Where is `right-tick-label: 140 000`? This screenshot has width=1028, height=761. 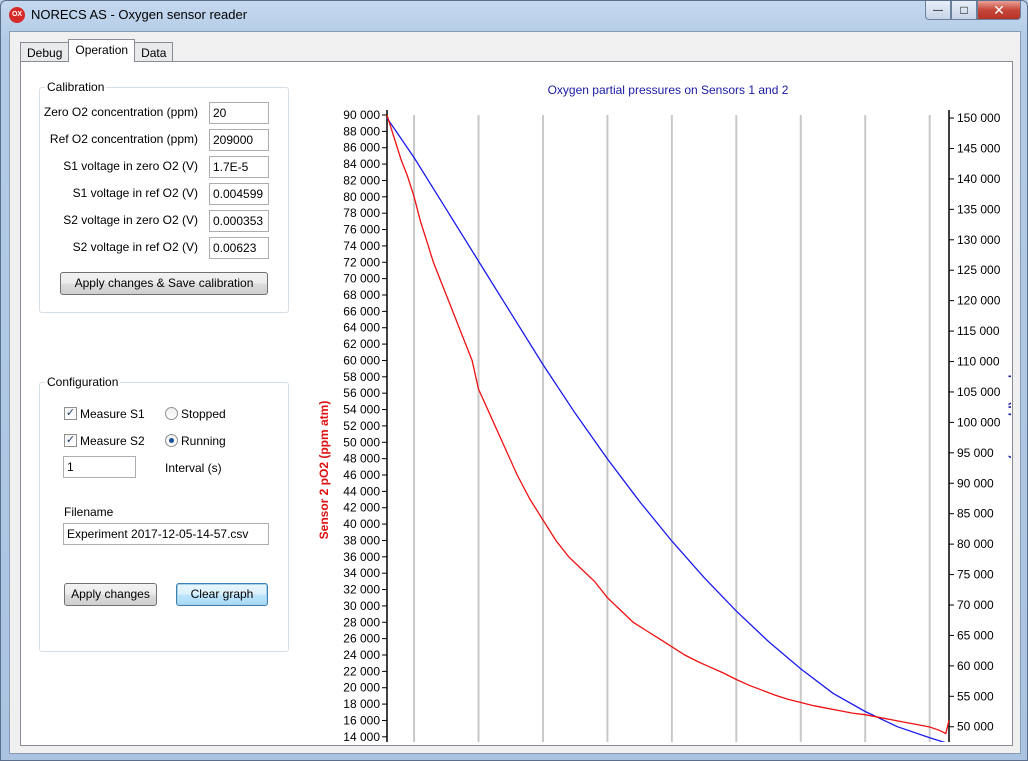
right-tick-label: 140 000 is located at coordinates (979, 179).